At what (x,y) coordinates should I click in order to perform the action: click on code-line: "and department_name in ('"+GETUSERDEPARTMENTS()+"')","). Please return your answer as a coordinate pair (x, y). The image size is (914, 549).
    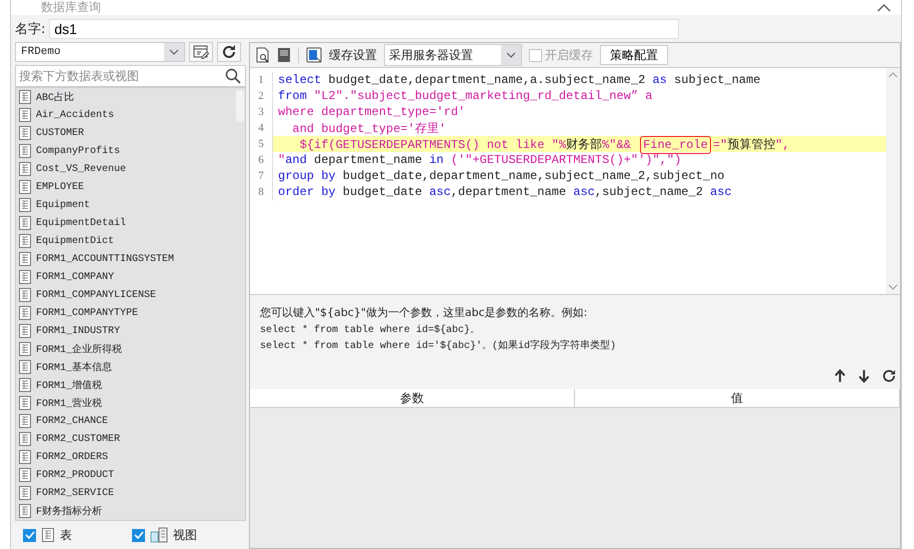
    Looking at the image, I should click on (480, 160).